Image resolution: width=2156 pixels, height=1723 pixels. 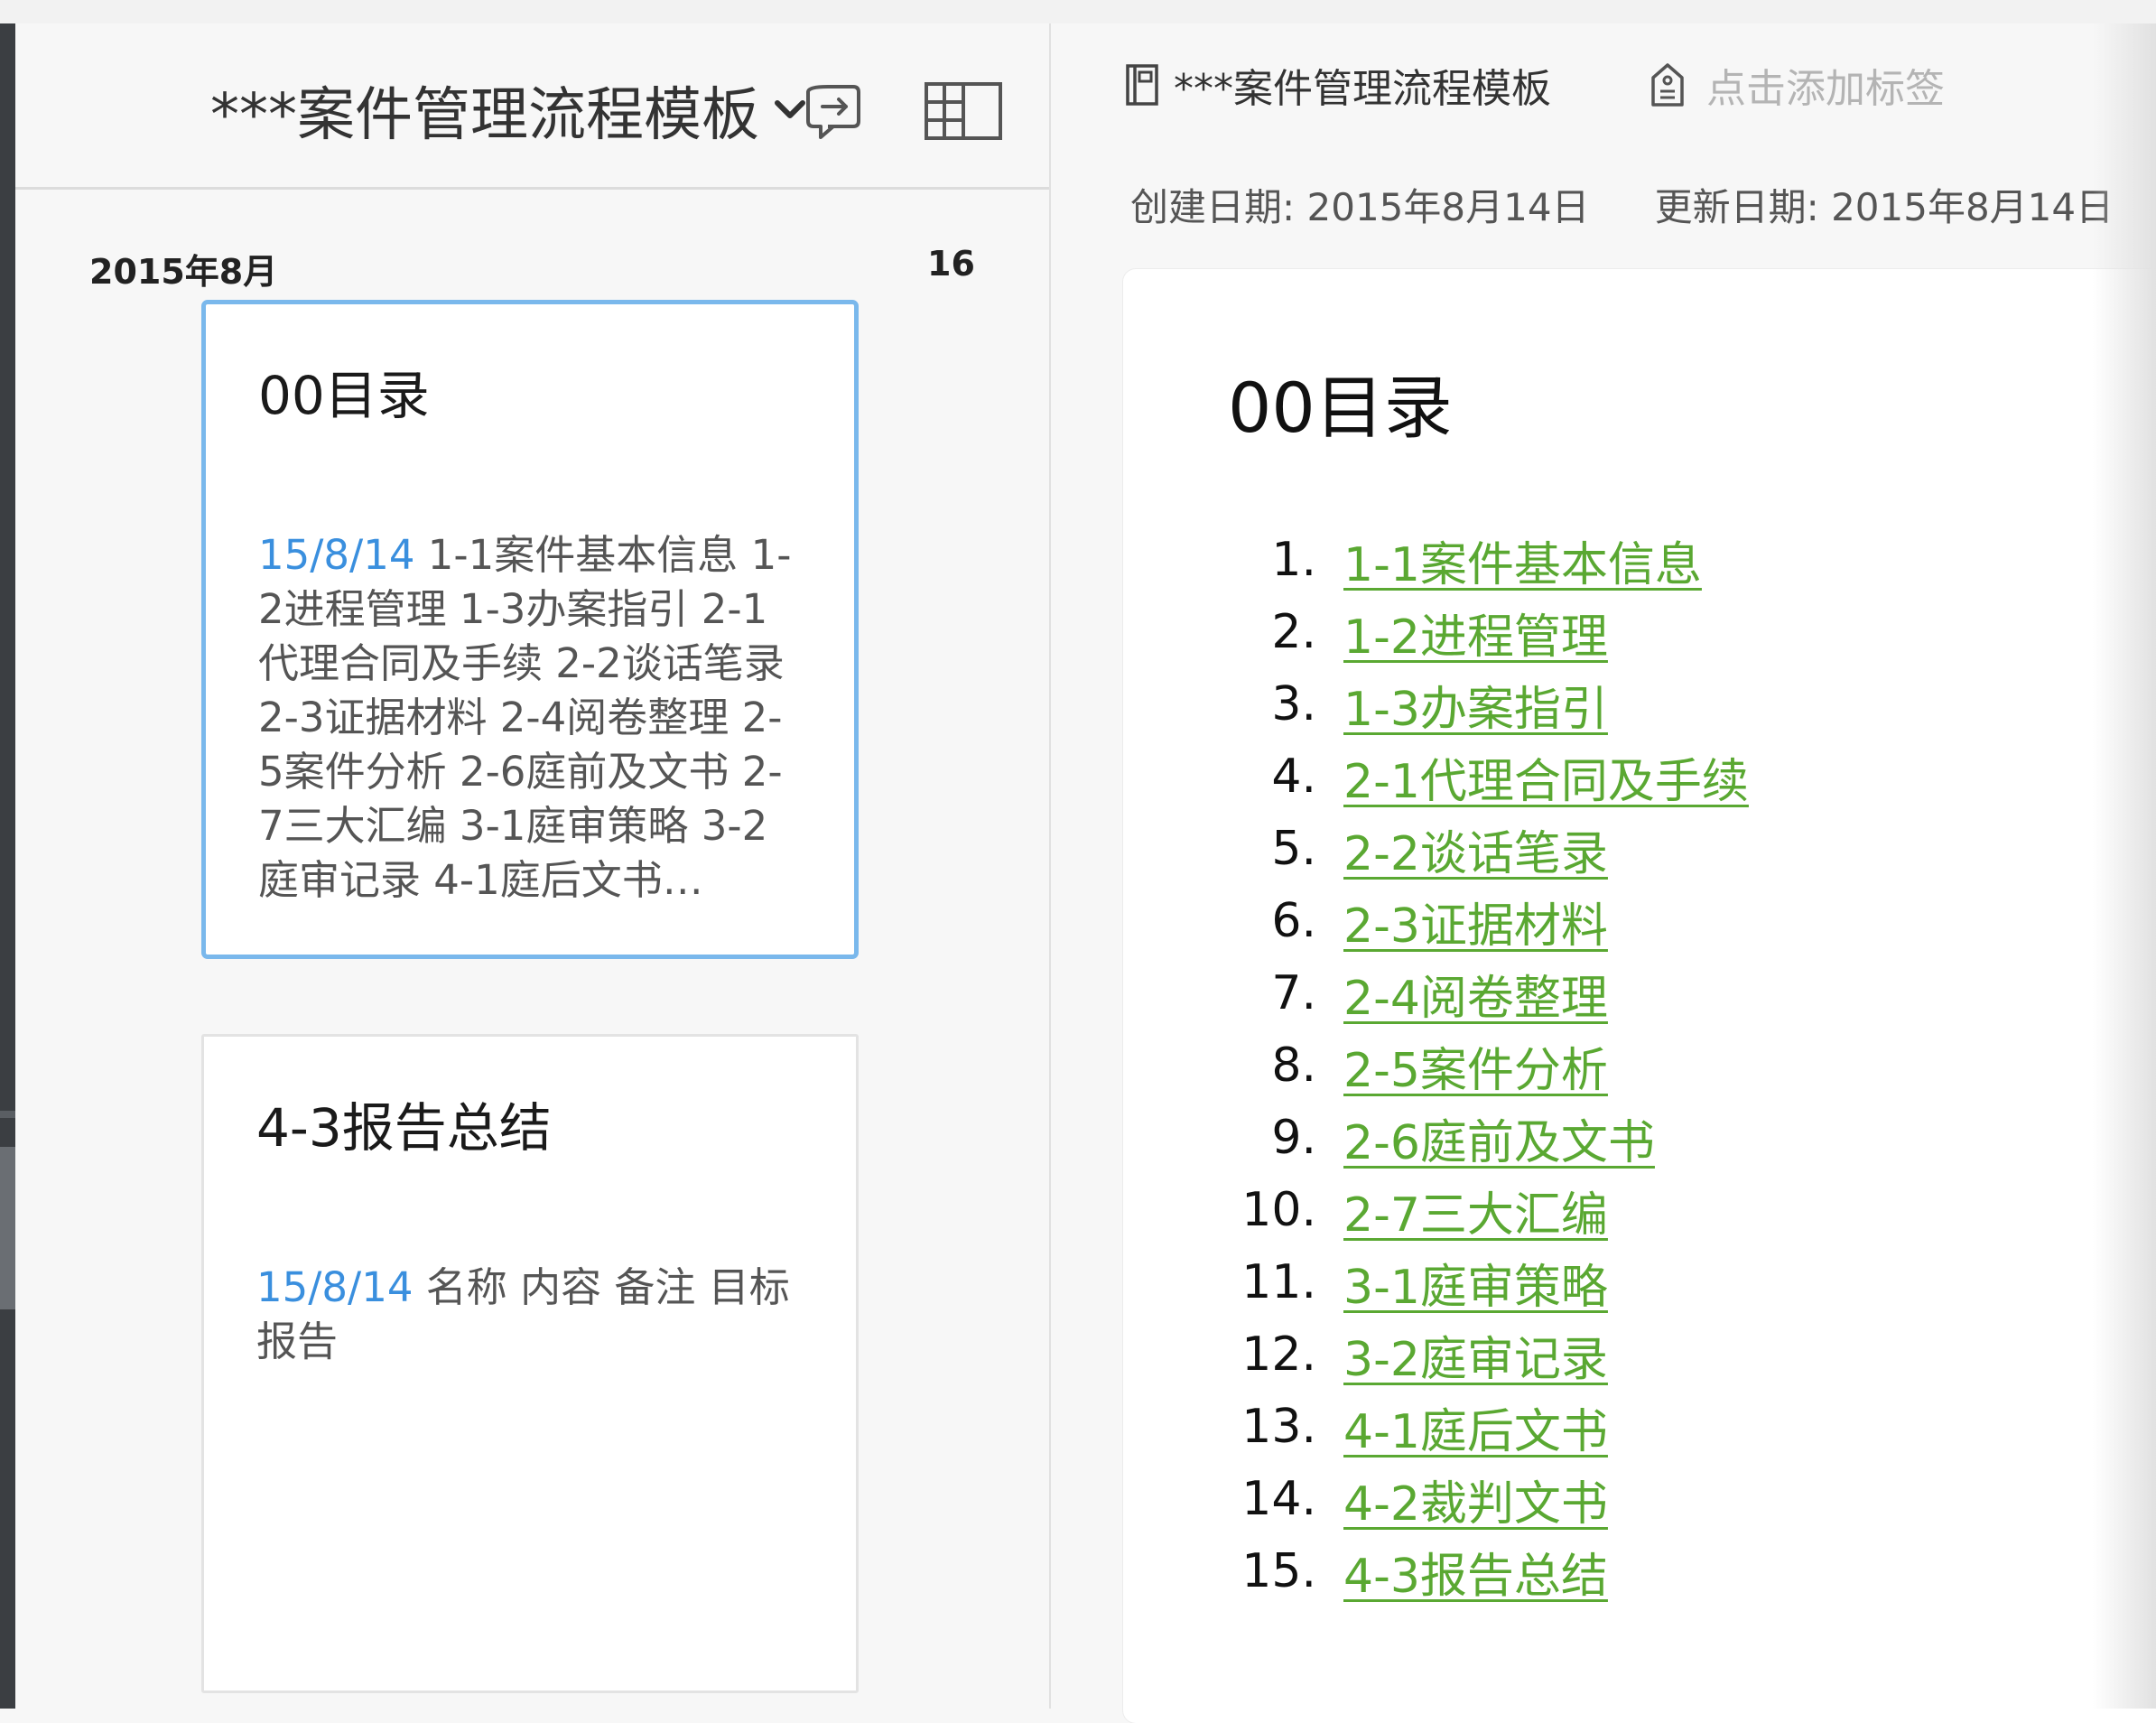 I want to click on toc-item-number: 2., so click(x=1293, y=632).